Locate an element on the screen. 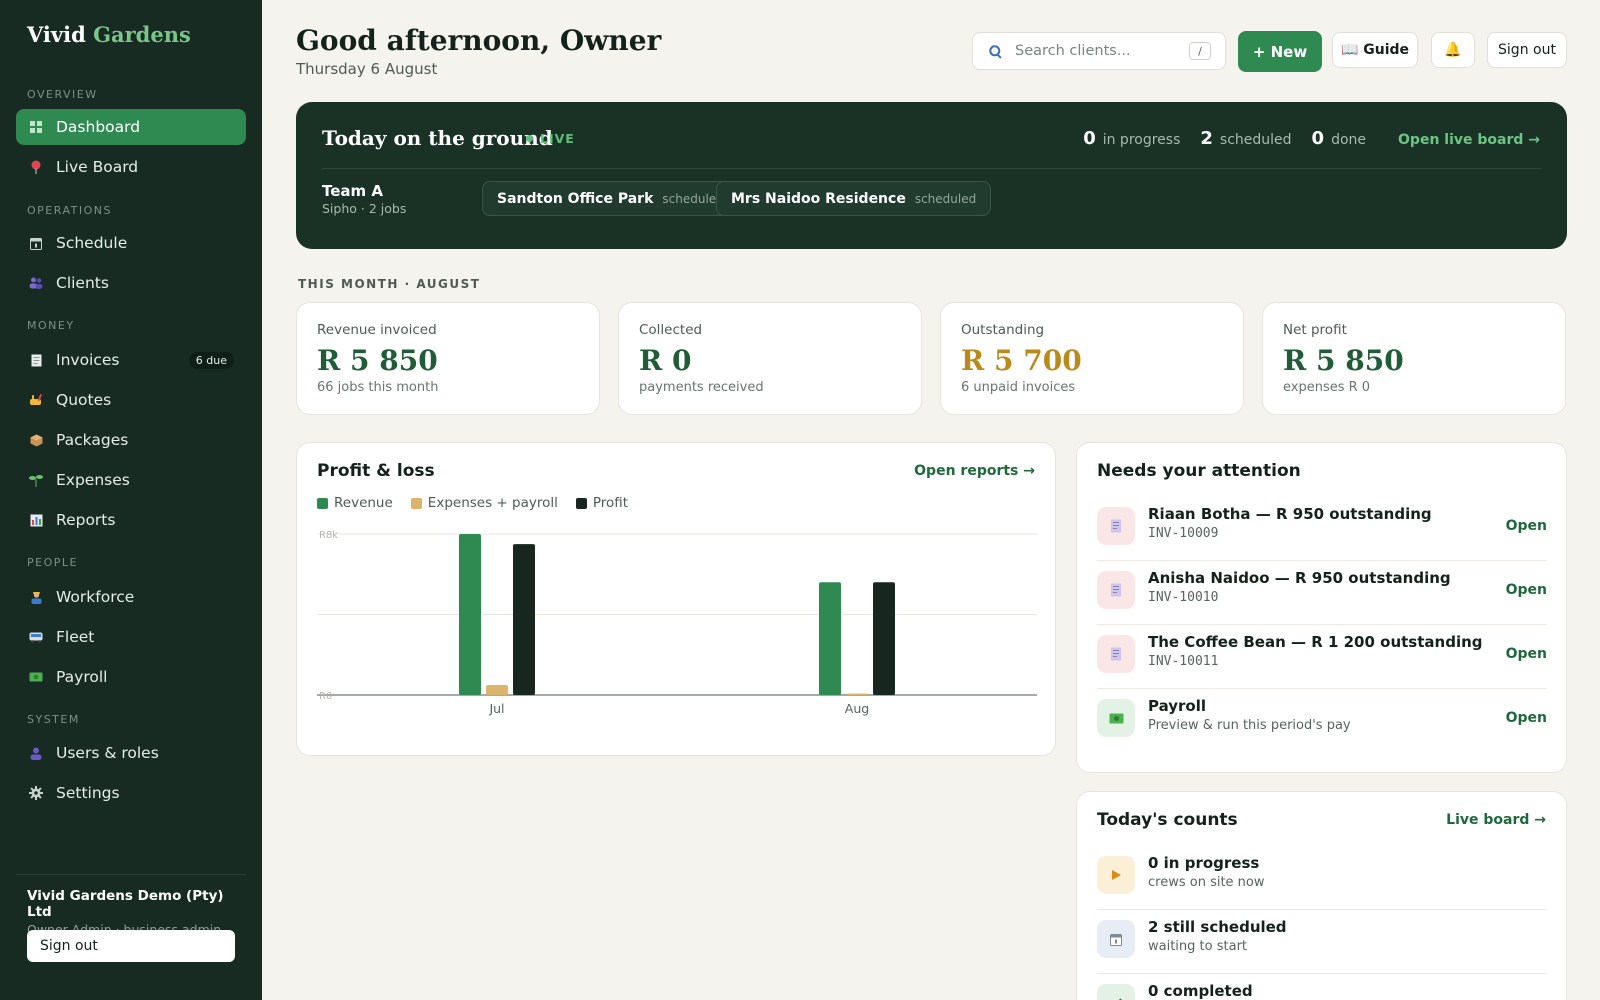 The height and width of the screenshot is (1000, 1600). live-board-link: Live board → is located at coordinates (1496, 820).